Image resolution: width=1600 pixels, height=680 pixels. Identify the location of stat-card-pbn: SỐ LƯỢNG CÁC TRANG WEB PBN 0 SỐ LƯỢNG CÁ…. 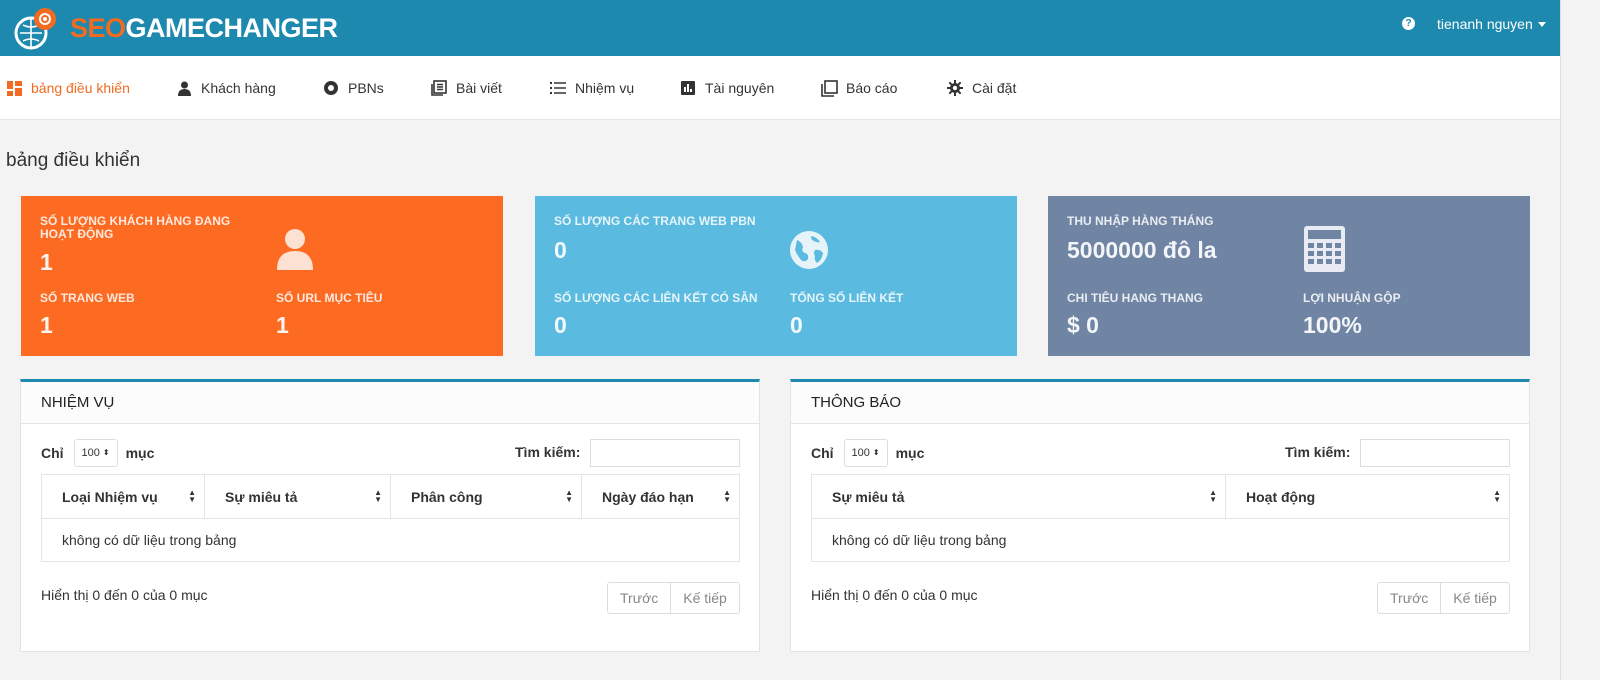
(776, 276).